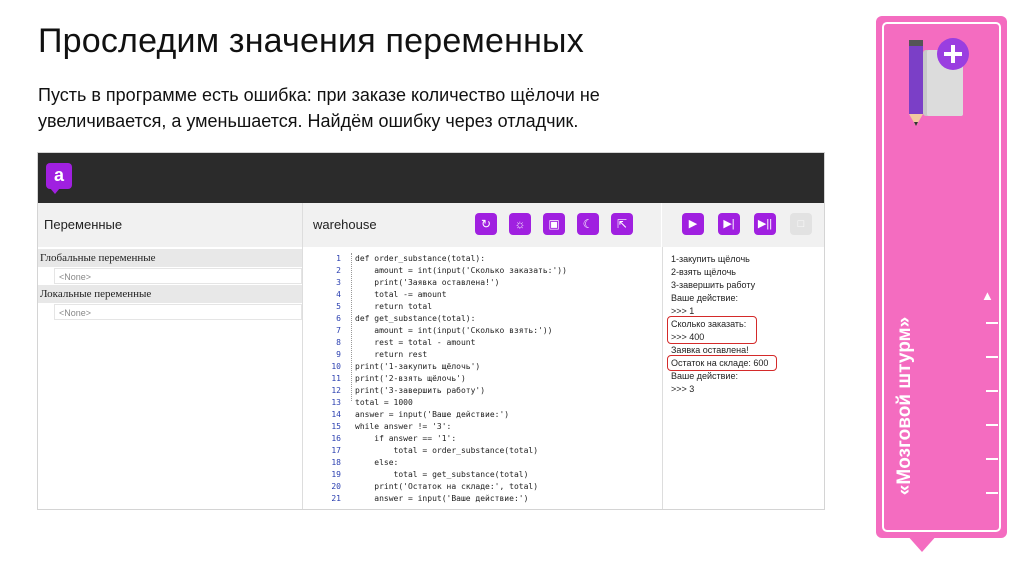 The height and width of the screenshot is (574, 1024). I want to click on line-number: 4, so click(338, 294).